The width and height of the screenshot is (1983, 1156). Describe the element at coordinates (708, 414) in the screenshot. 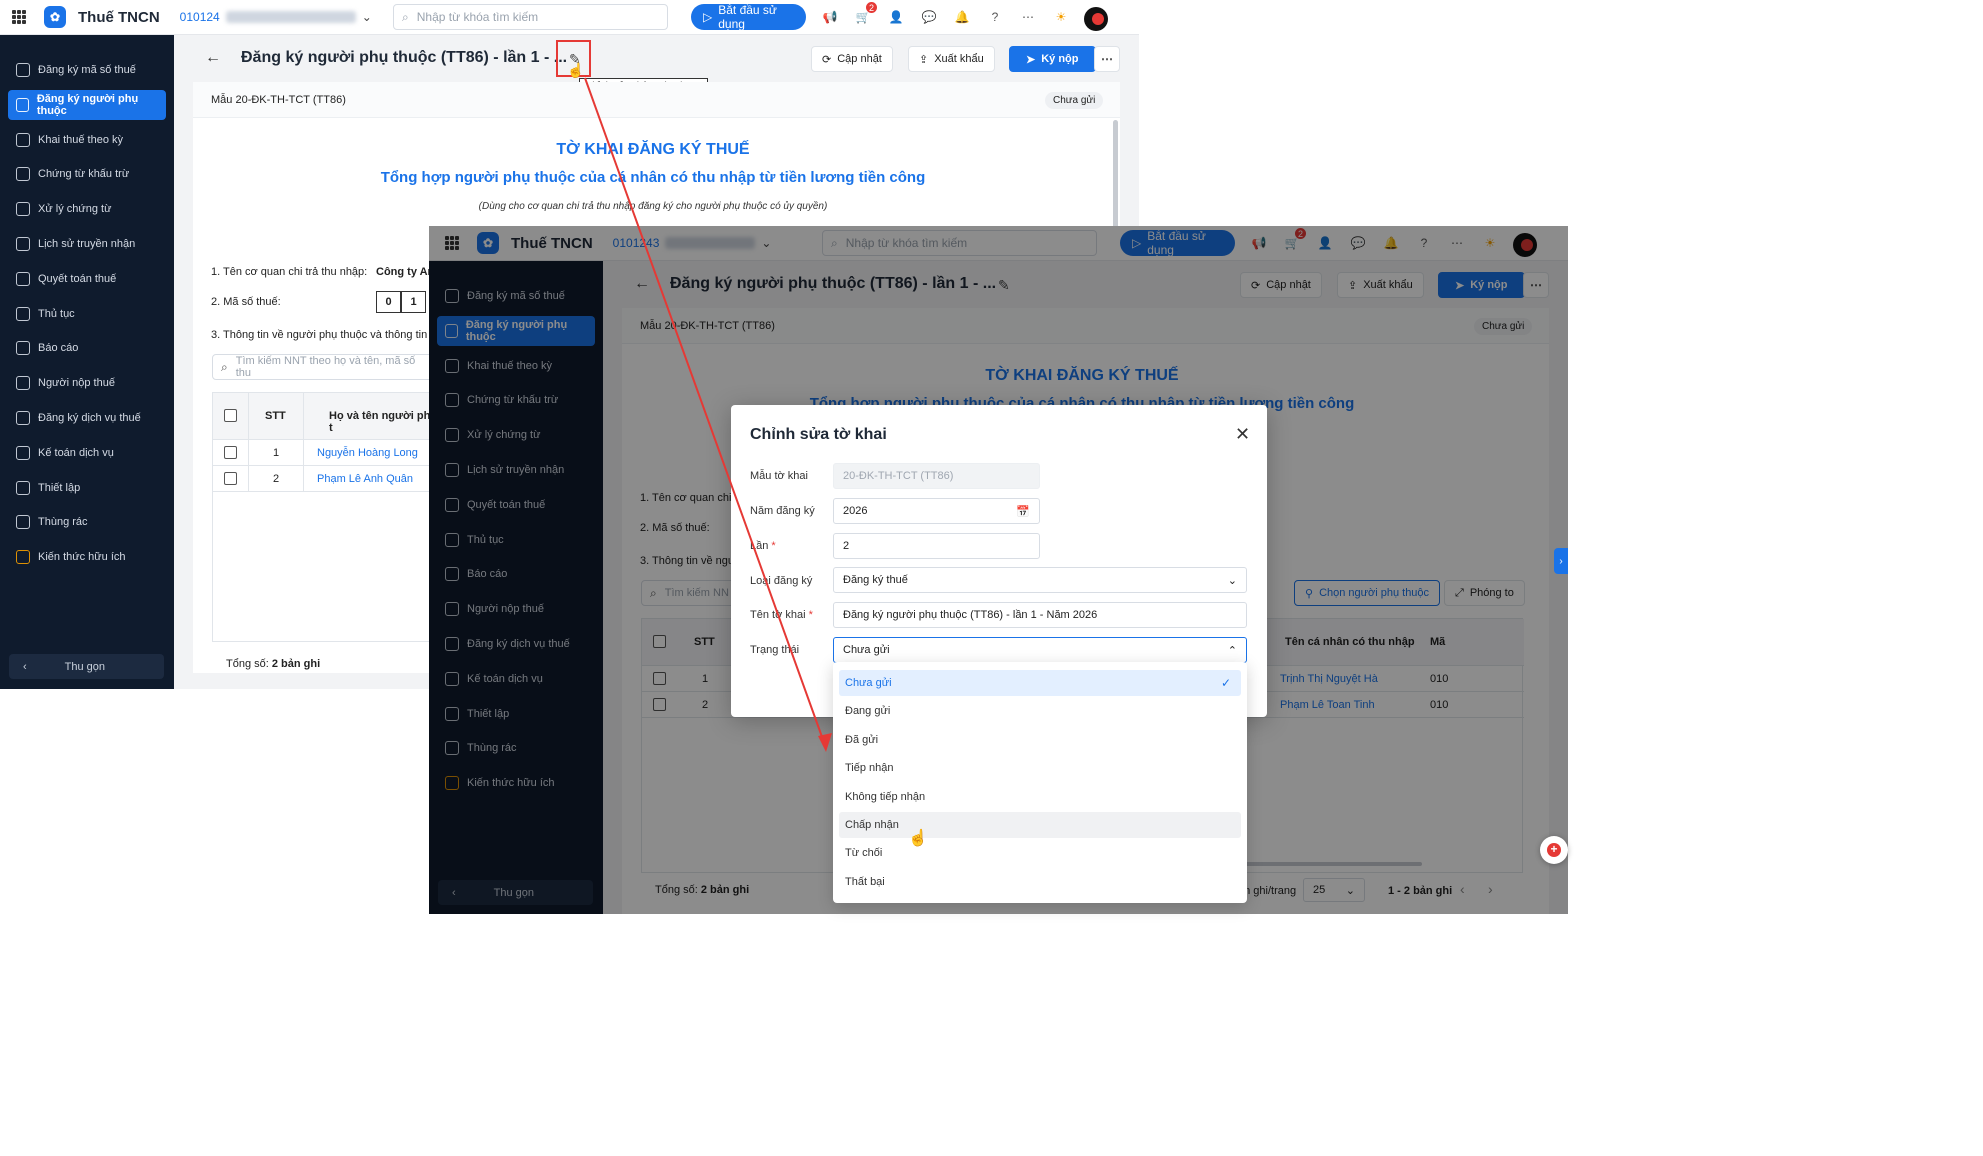

I see `annotation-arrow` at that location.